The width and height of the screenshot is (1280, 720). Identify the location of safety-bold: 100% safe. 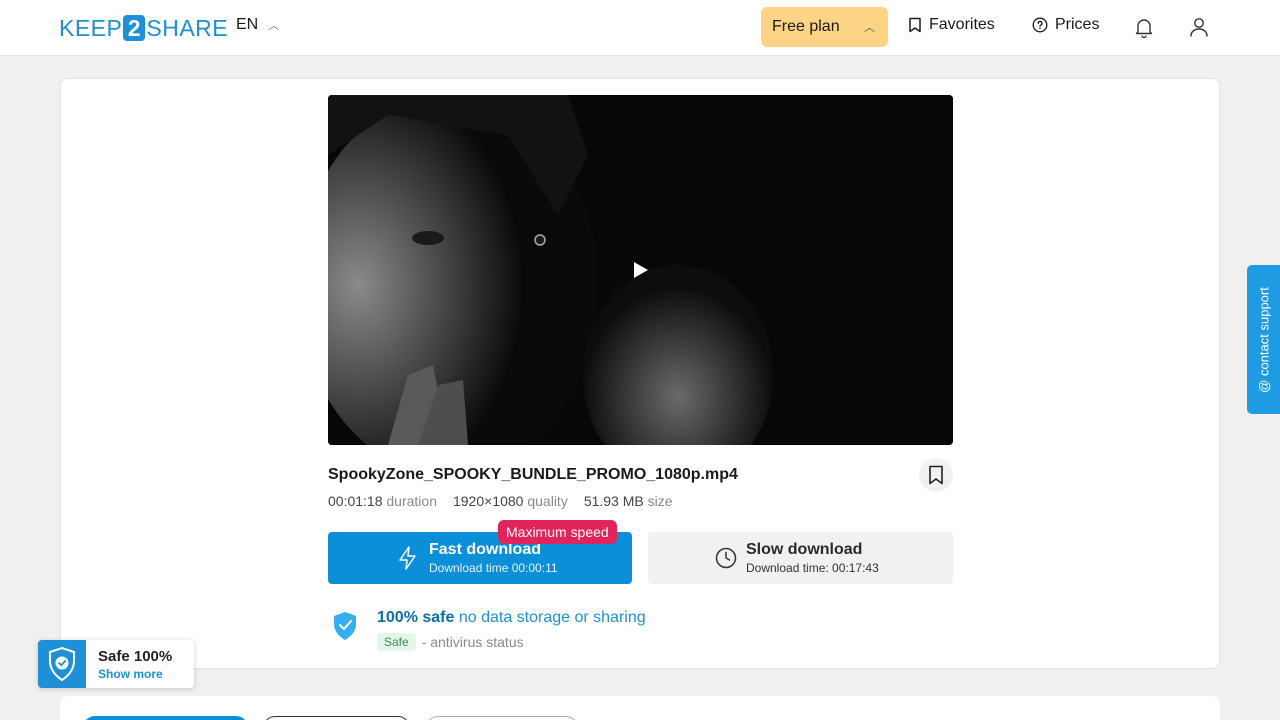
(416, 617).